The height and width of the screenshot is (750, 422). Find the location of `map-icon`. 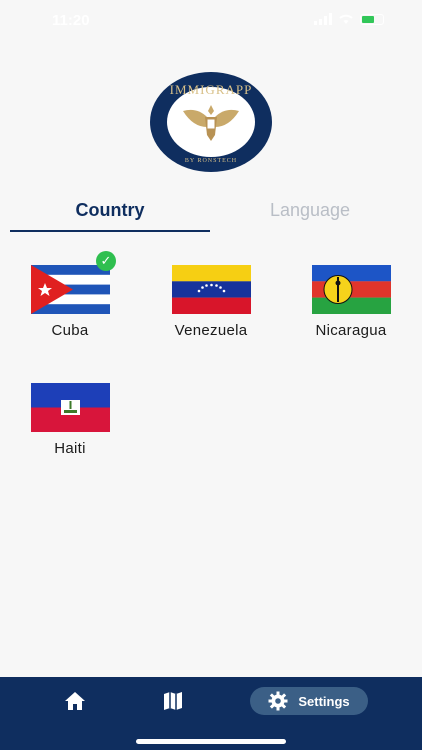

map-icon is located at coordinates (173, 701).